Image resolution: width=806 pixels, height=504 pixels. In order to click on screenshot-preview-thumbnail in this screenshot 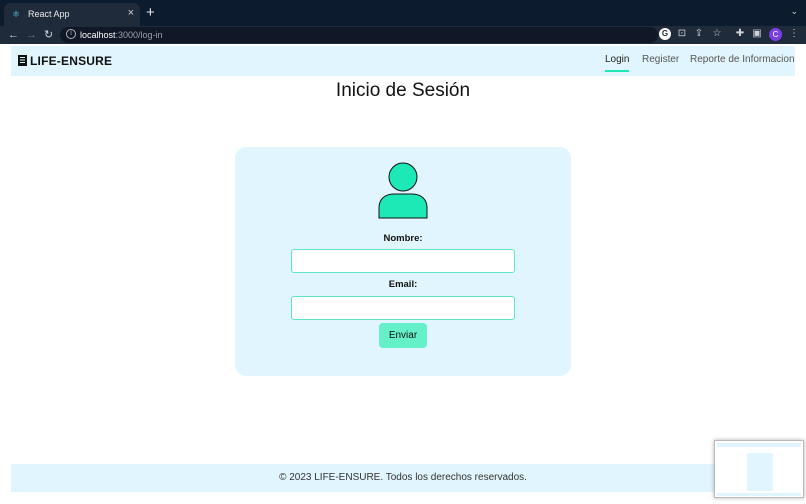, I will do `click(759, 469)`.